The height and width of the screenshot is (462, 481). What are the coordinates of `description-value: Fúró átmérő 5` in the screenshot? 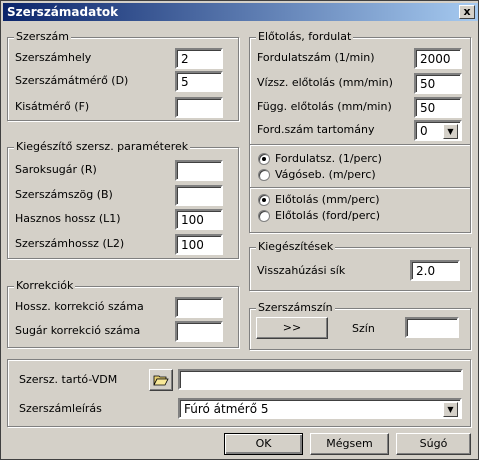 It's located at (226, 409).